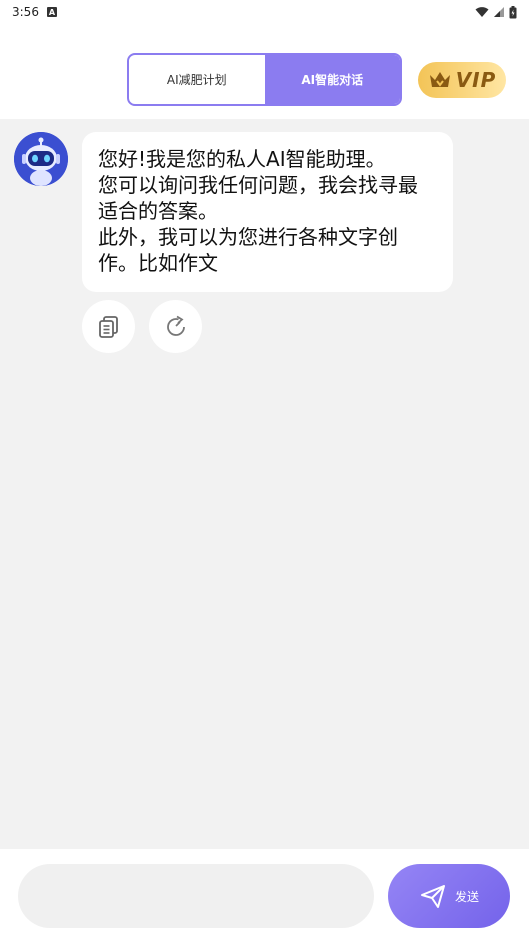 The width and height of the screenshot is (529, 942). What do you see at coordinates (513, 11) in the screenshot?
I see `battery-icon` at bounding box center [513, 11].